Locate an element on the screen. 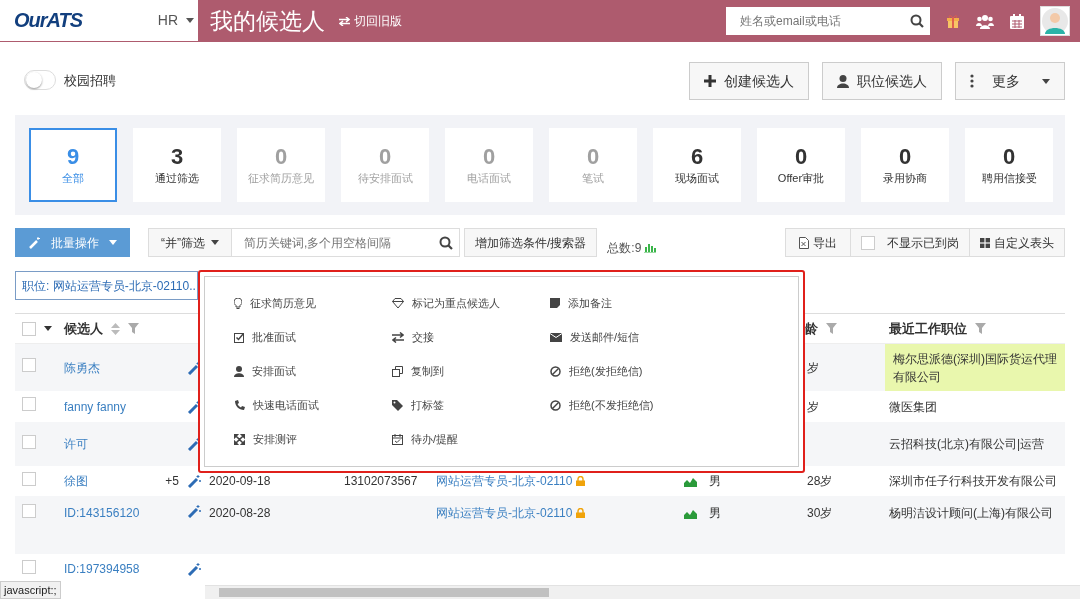  select-all-checkbox is located at coordinates (29, 328).